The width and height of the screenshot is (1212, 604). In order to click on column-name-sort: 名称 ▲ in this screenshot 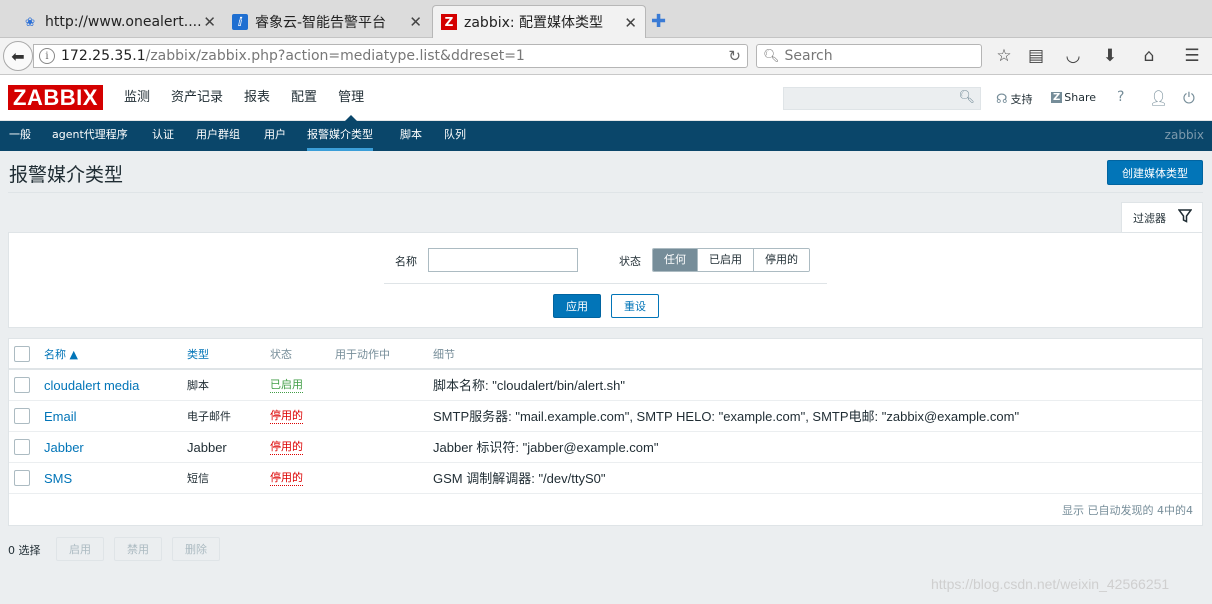, I will do `click(61, 354)`.